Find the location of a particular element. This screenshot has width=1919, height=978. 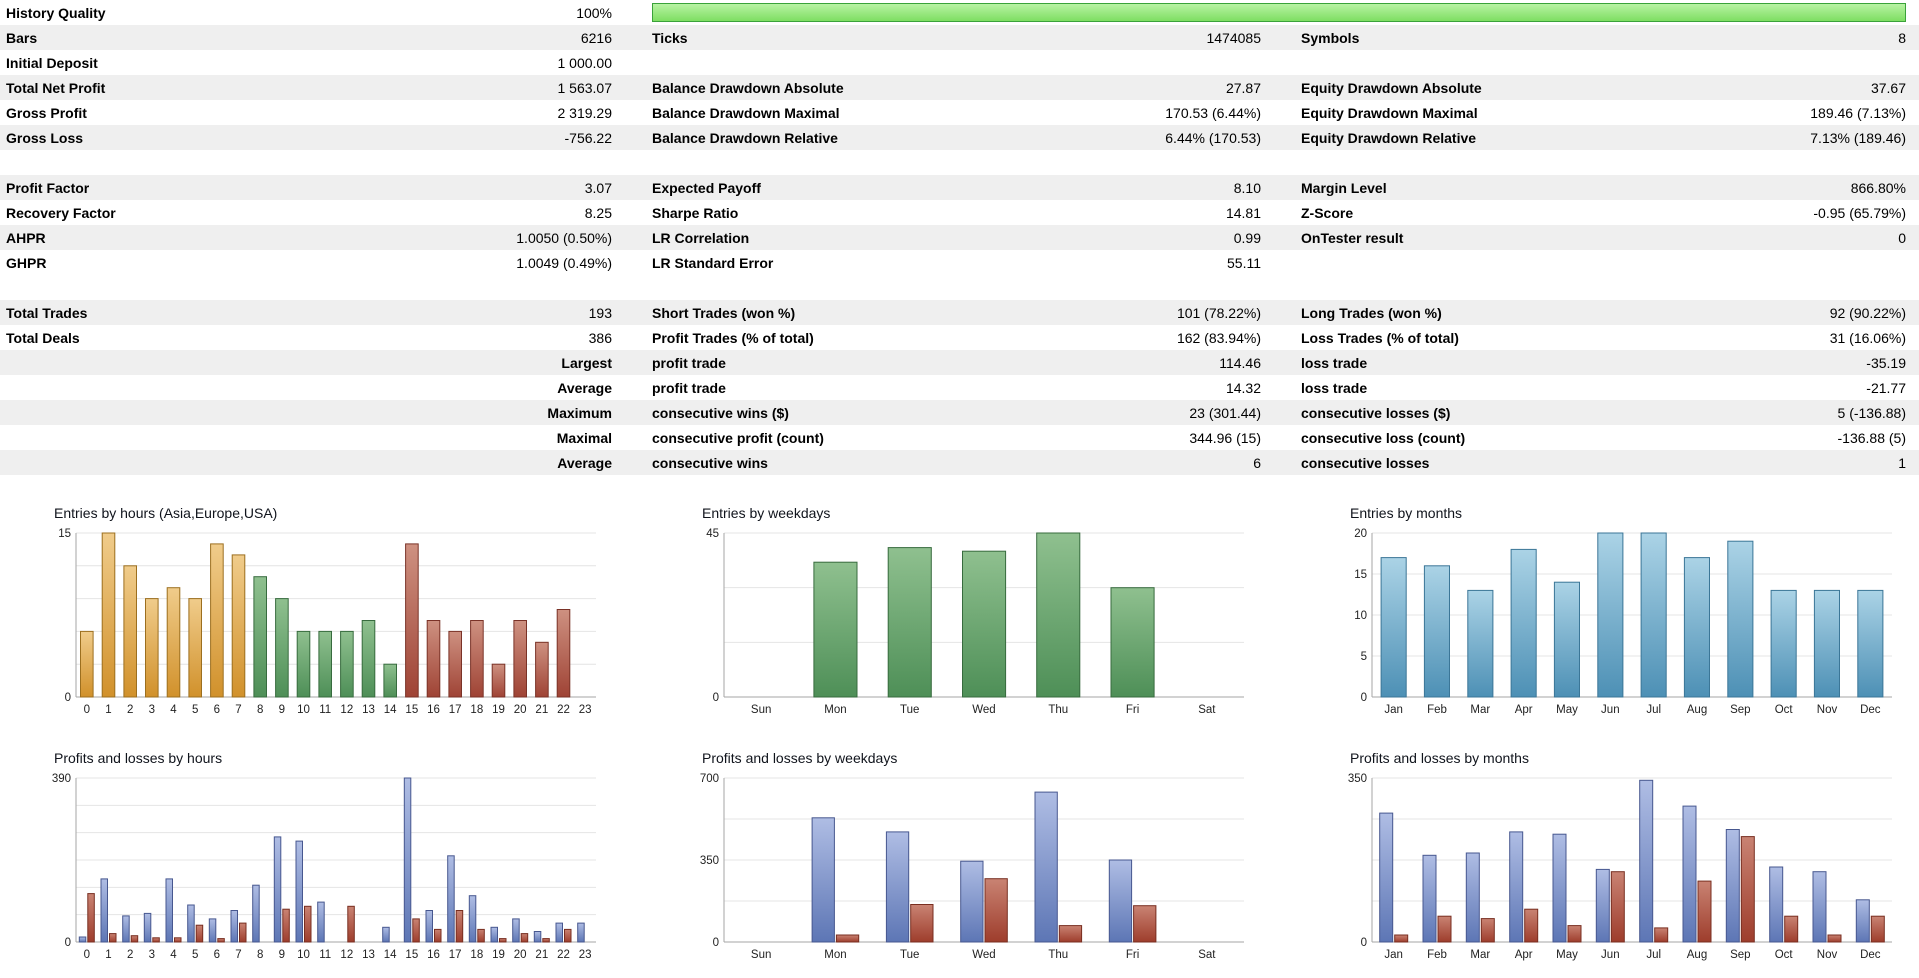

svg-text: 12 is located at coordinates (346, 955).